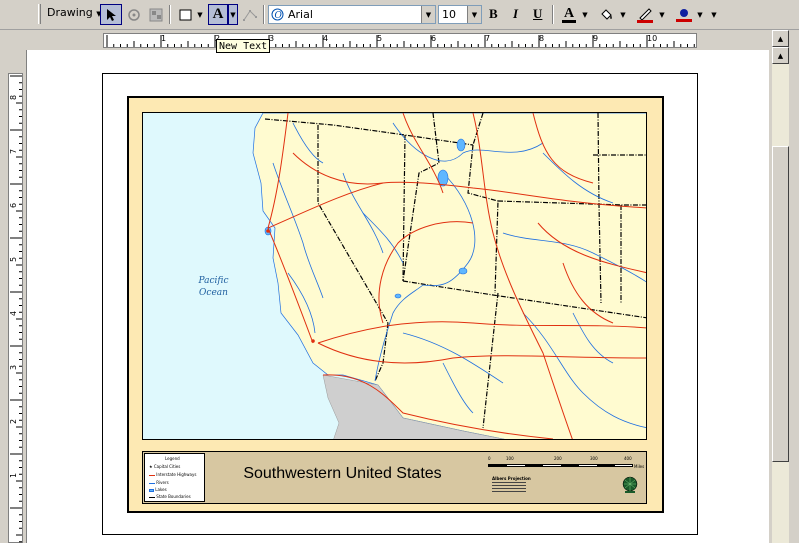  What do you see at coordinates (594, 458) in the screenshot?
I see `scale-tick-label: 300` at bounding box center [594, 458].